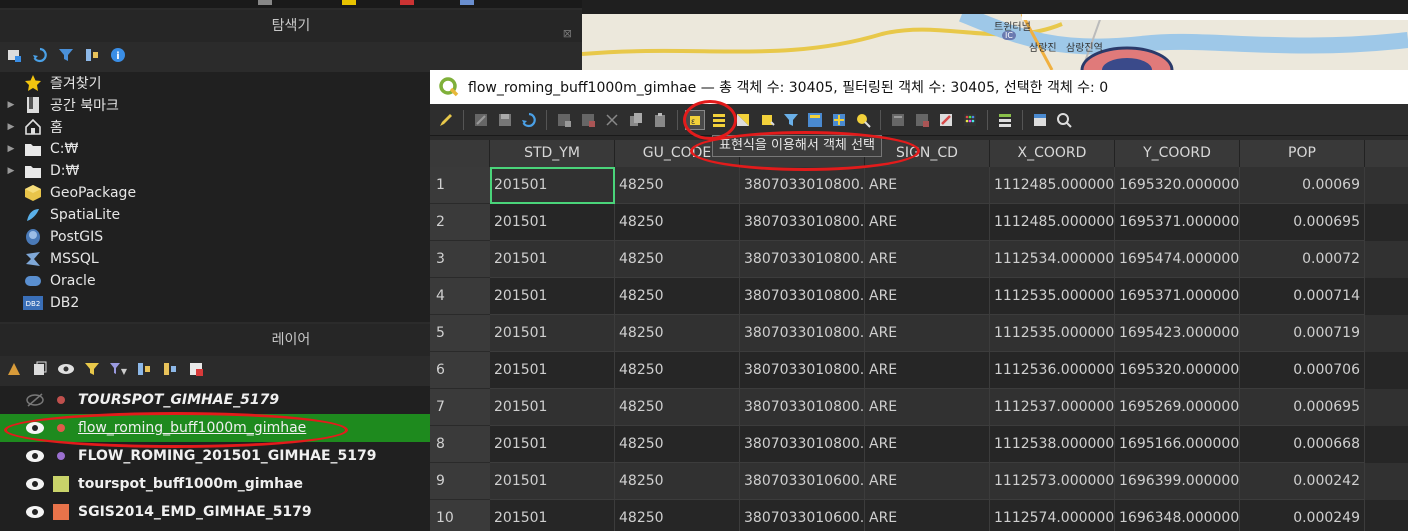 Image resolution: width=1408 pixels, height=531 pixels. Describe the element at coordinates (815, 120) in the screenshot. I see `move-selection-top-icon` at that location.